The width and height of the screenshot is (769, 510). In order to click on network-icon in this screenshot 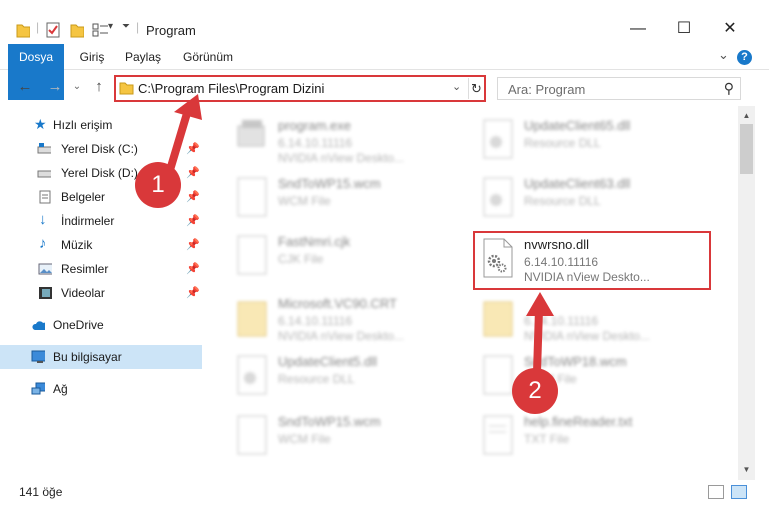, I will do `click(38, 388)`.